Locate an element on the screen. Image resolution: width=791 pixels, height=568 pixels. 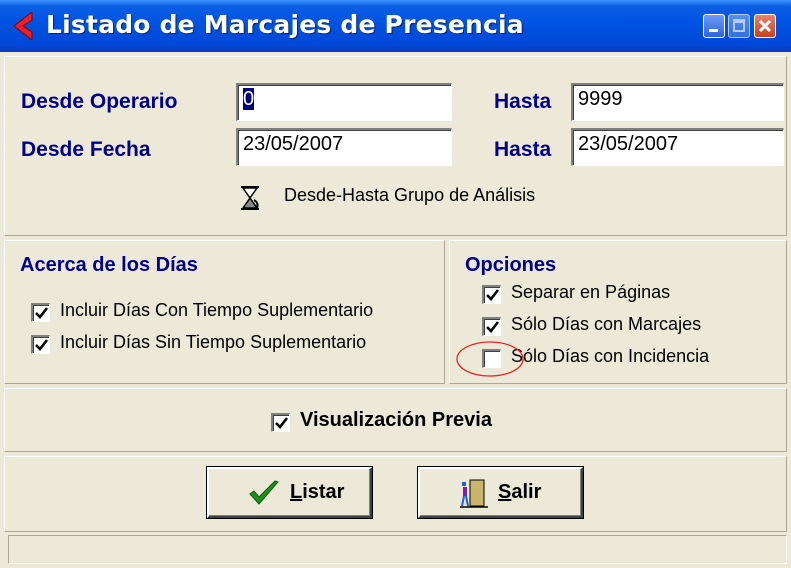
minimize-button is located at coordinates (714, 26).